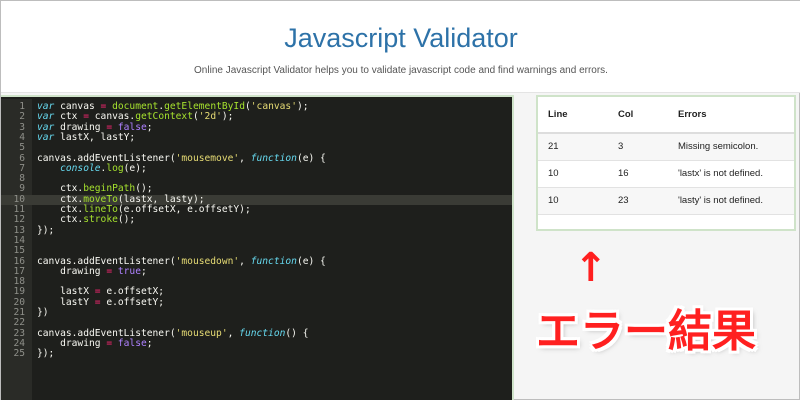 Image resolution: width=800 pixels, height=400 pixels. Describe the element at coordinates (22, 148) in the screenshot. I see `line-number: 5` at that location.